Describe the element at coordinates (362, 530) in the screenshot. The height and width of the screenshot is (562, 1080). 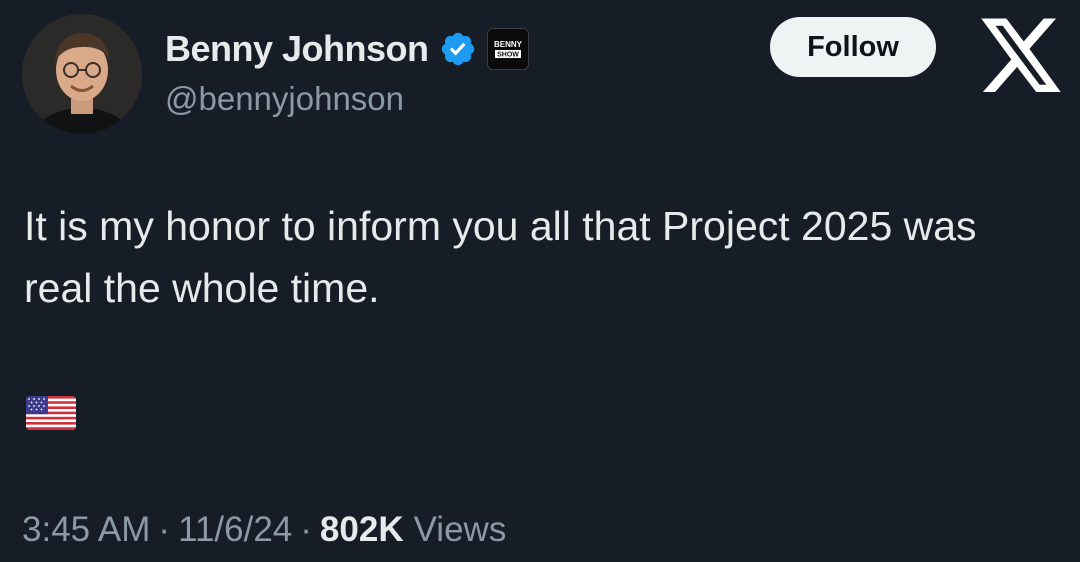
I see `view-count: 802K` at that location.